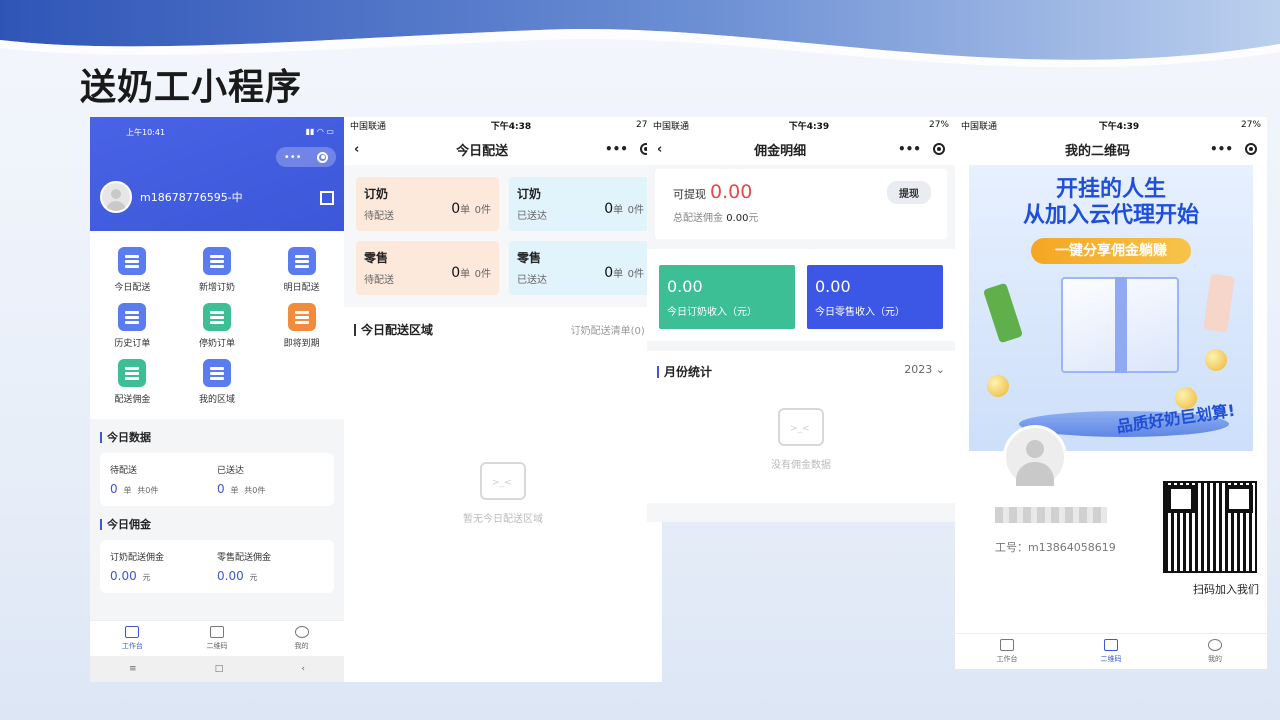 The width and height of the screenshot is (1280, 720). What do you see at coordinates (219, 669) in the screenshot?
I see `home-key: □` at bounding box center [219, 669].